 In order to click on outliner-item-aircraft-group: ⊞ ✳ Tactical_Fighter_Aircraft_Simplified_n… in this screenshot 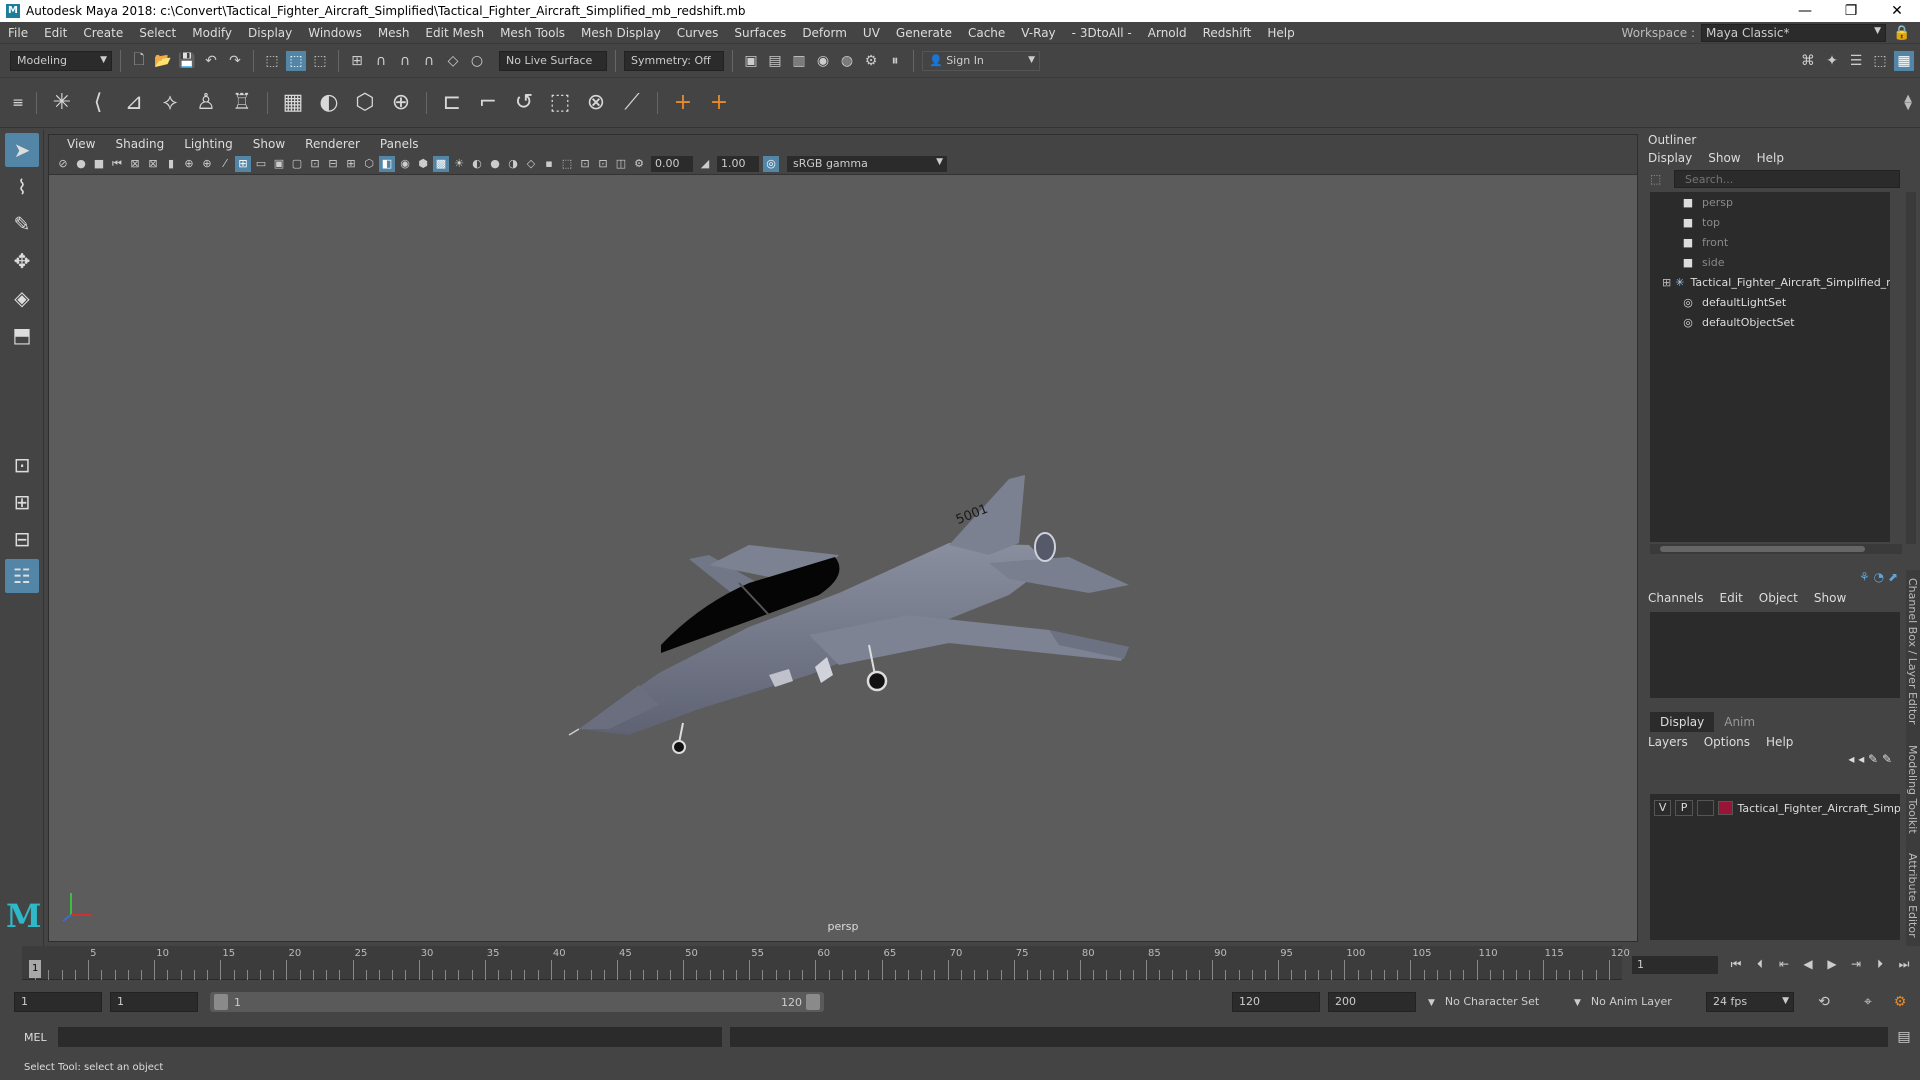, I will do `click(1770, 282)`.